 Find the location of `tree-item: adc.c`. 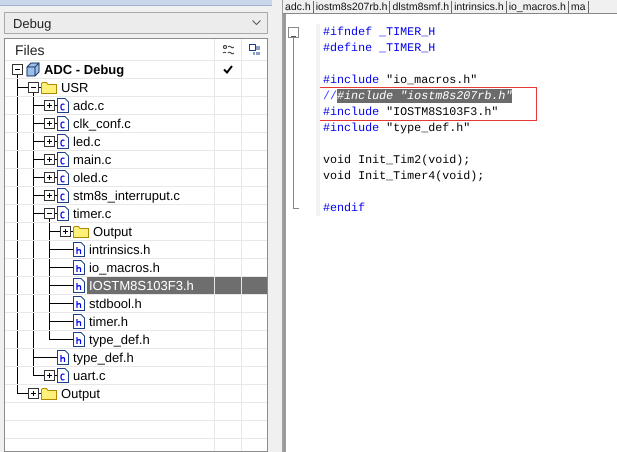

tree-item: adc.c is located at coordinates (88, 105).